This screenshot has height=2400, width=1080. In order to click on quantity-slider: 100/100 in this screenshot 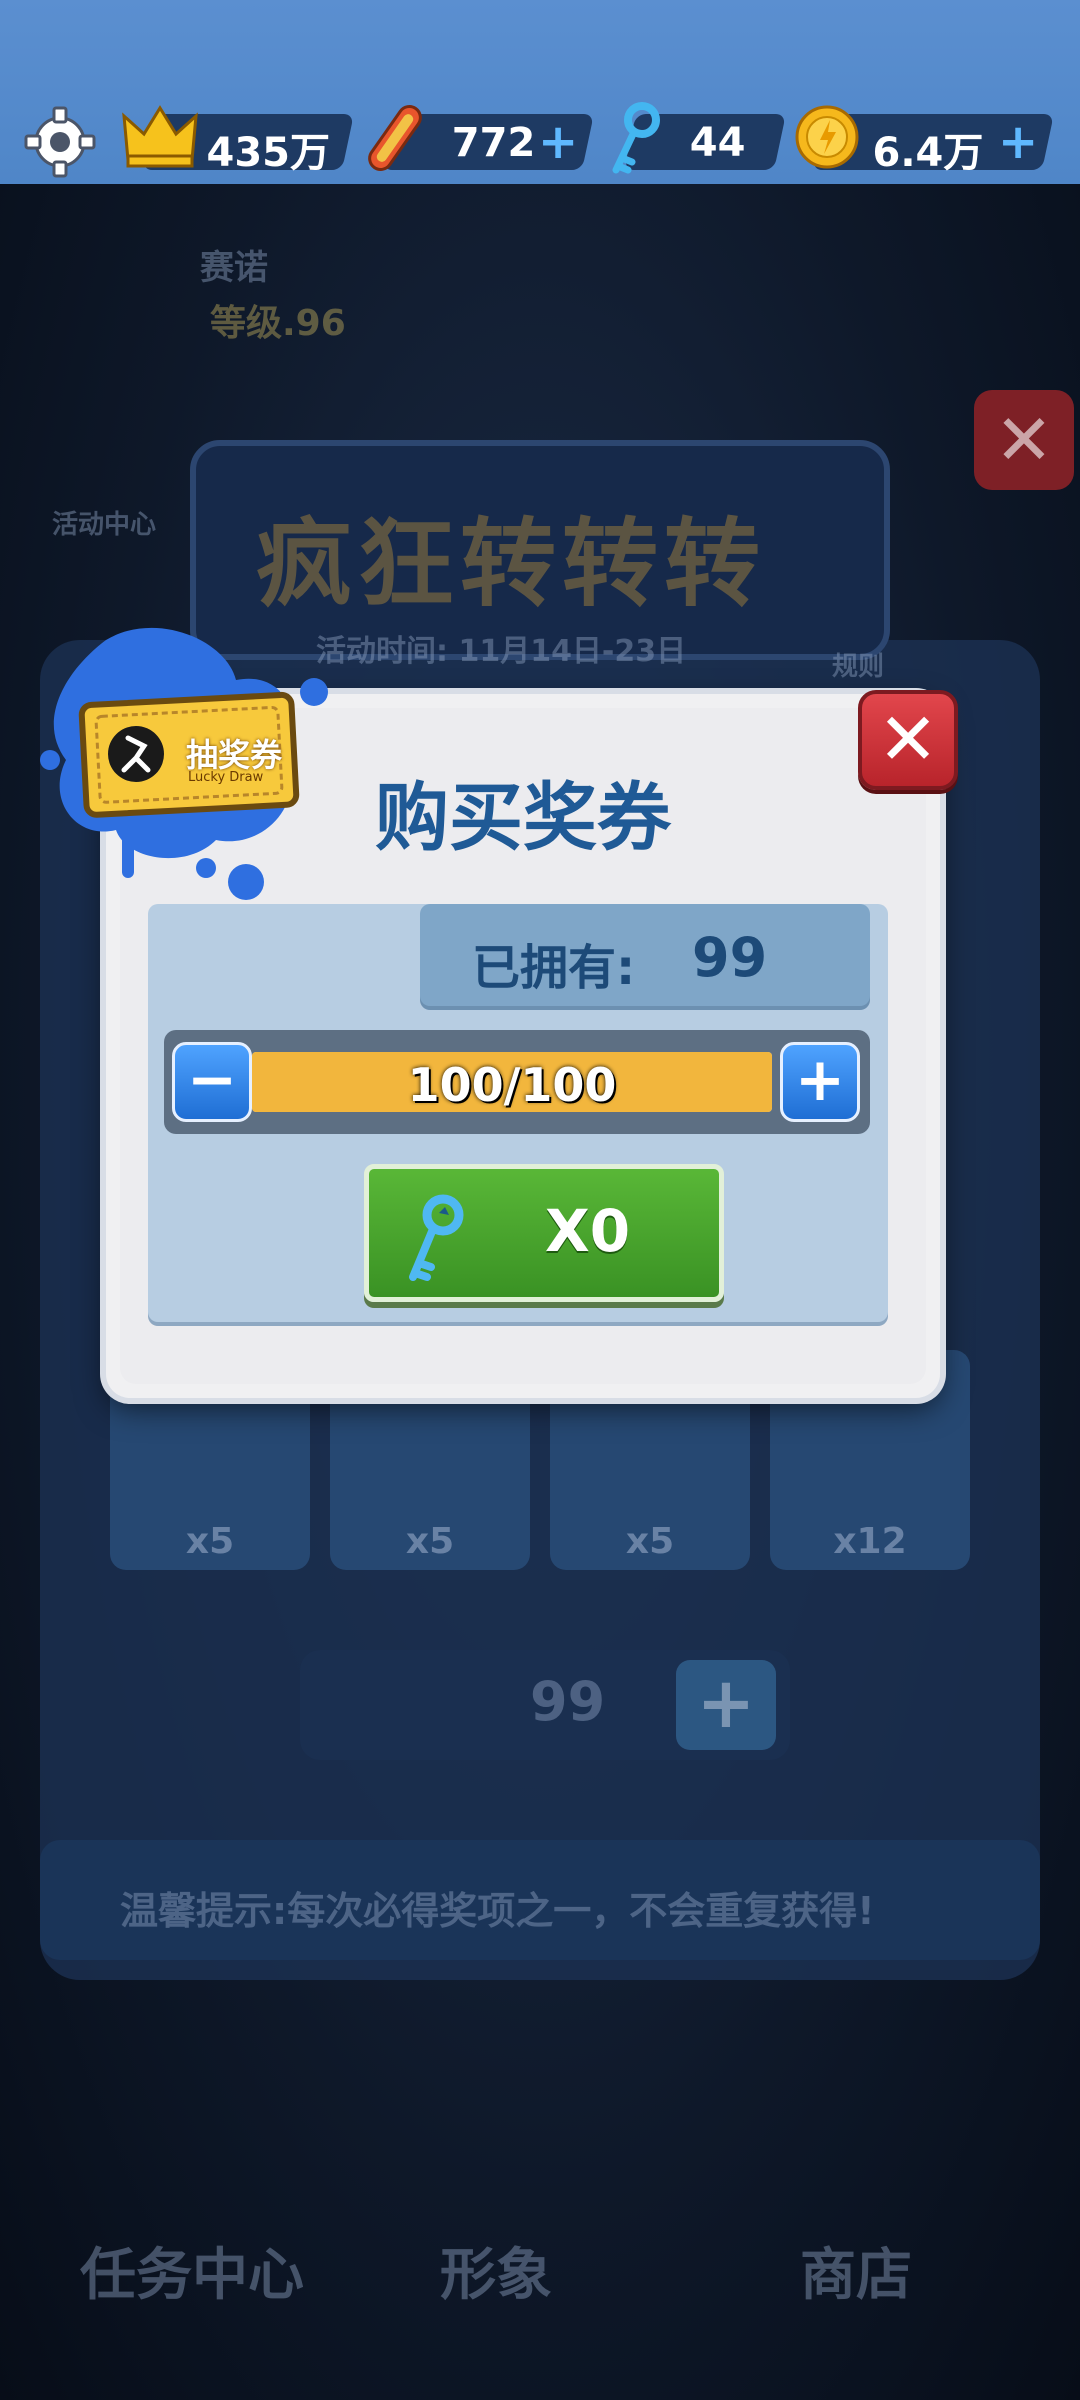, I will do `click(512, 1082)`.